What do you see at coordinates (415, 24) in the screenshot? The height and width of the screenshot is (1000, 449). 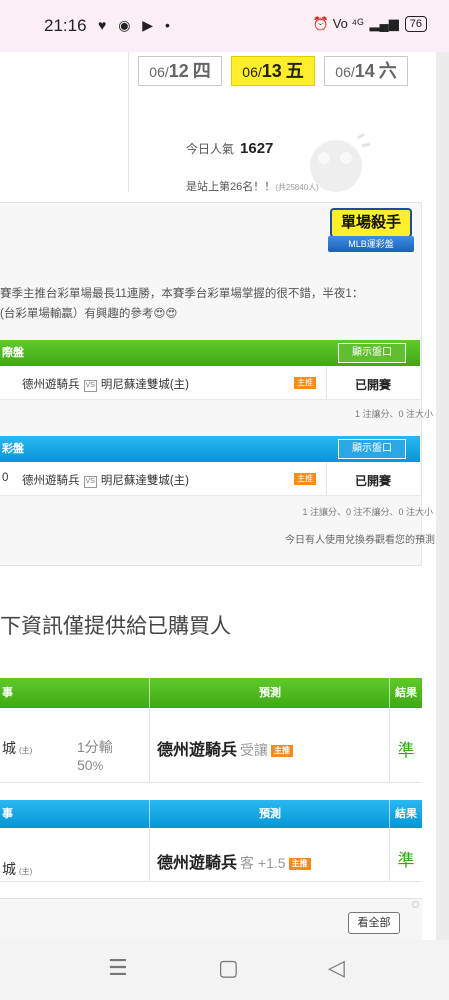 I see `battery-icon: 76` at bounding box center [415, 24].